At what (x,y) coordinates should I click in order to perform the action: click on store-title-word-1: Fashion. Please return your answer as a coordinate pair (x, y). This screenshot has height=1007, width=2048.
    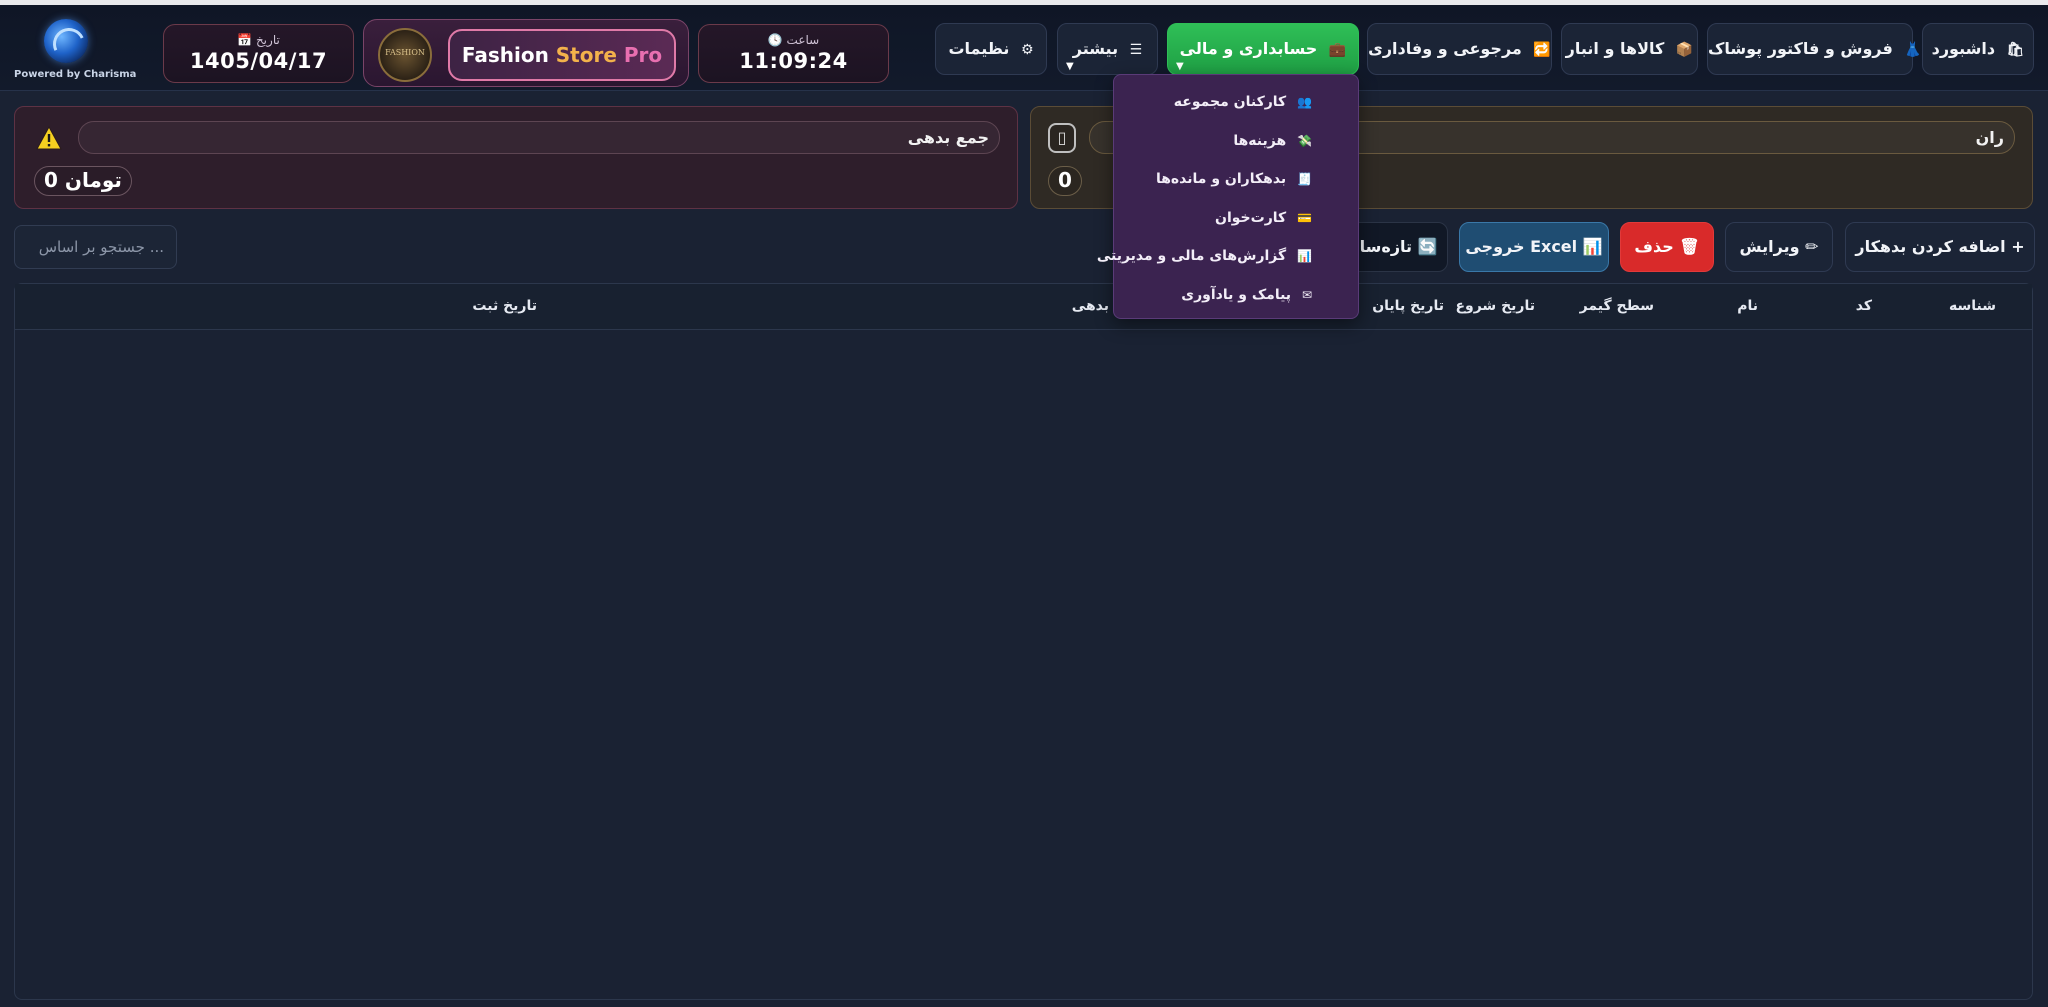
    Looking at the image, I should click on (505, 55).